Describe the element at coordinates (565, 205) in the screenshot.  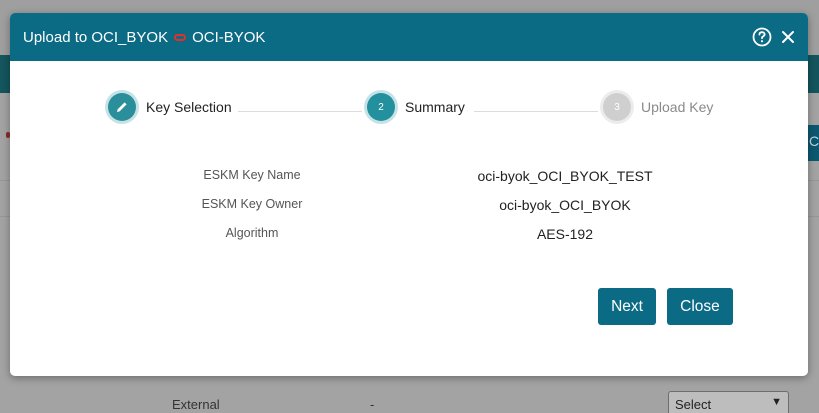
I see `summary-value: oci-byok_OCI_BYOK` at that location.